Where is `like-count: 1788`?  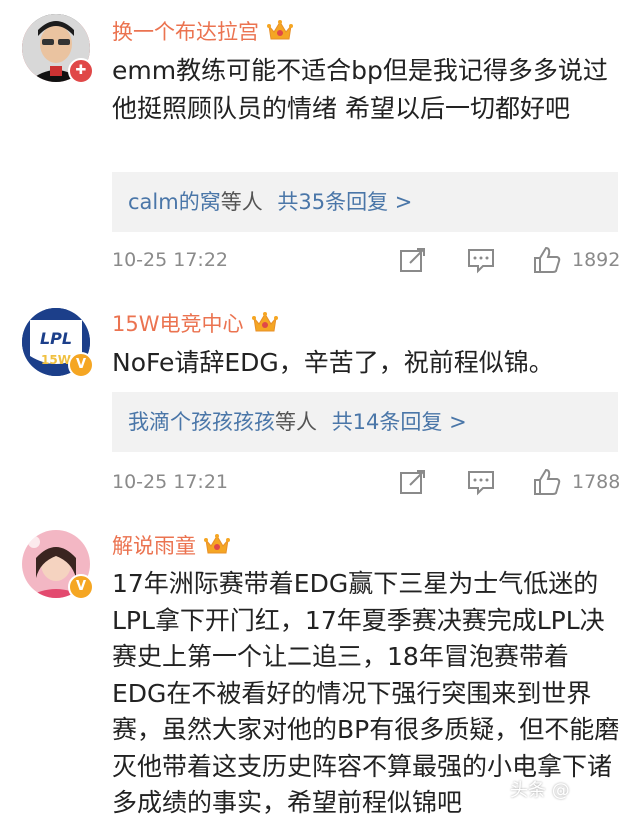
like-count: 1788 is located at coordinates (596, 482).